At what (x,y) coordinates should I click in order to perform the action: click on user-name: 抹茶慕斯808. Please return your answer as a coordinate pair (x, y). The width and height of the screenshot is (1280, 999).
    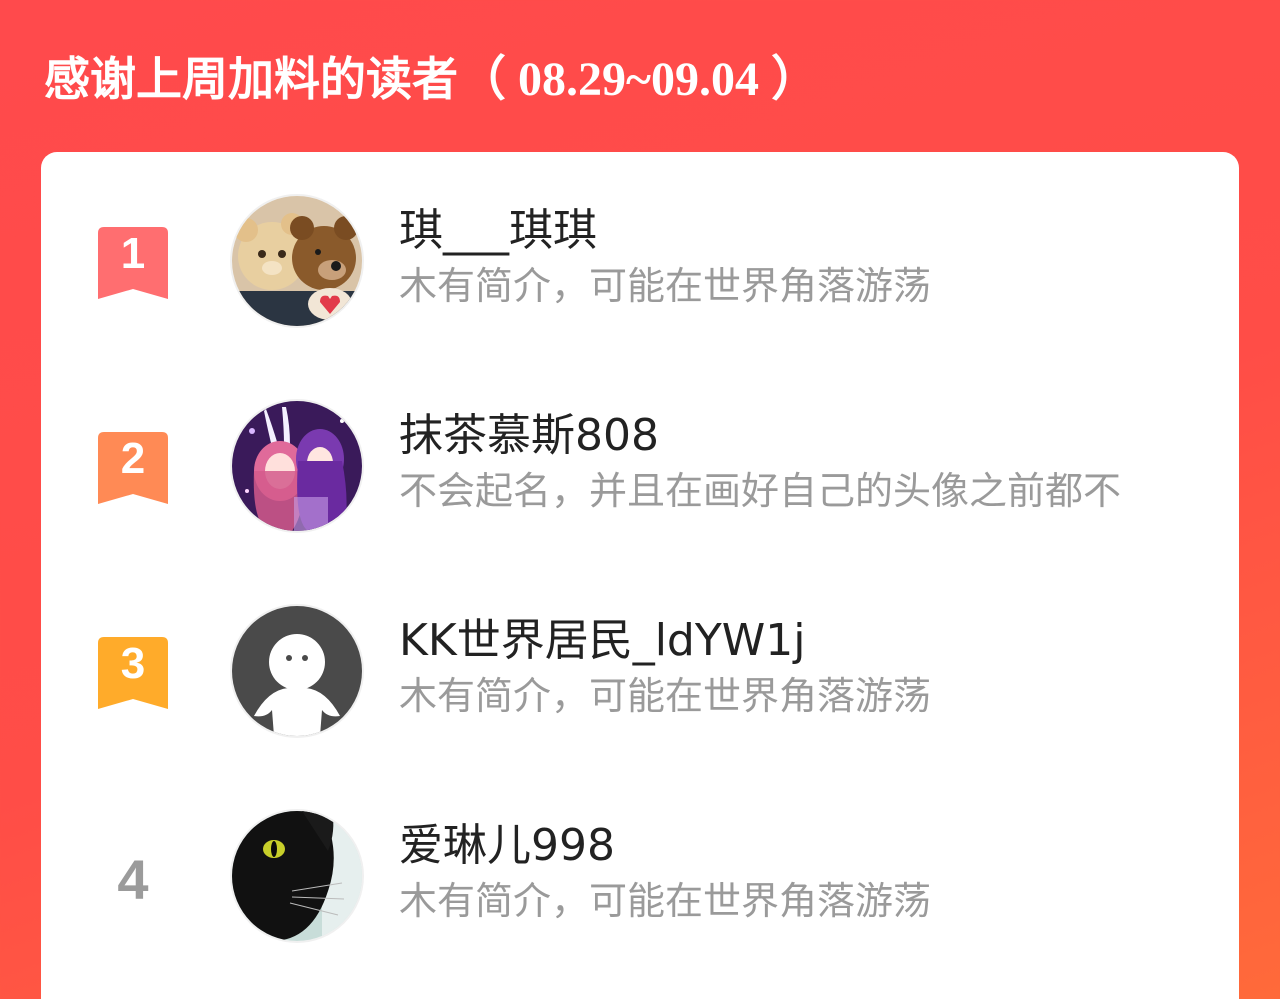
    Looking at the image, I should click on (529, 436).